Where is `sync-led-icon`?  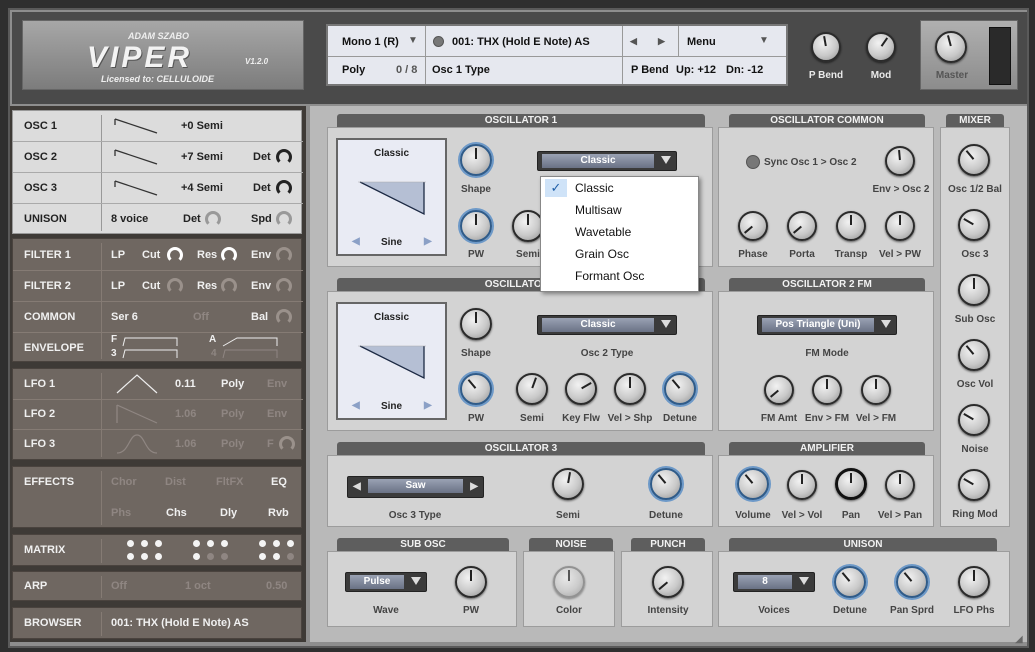
sync-led-icon is located at coordinates (753, 162).